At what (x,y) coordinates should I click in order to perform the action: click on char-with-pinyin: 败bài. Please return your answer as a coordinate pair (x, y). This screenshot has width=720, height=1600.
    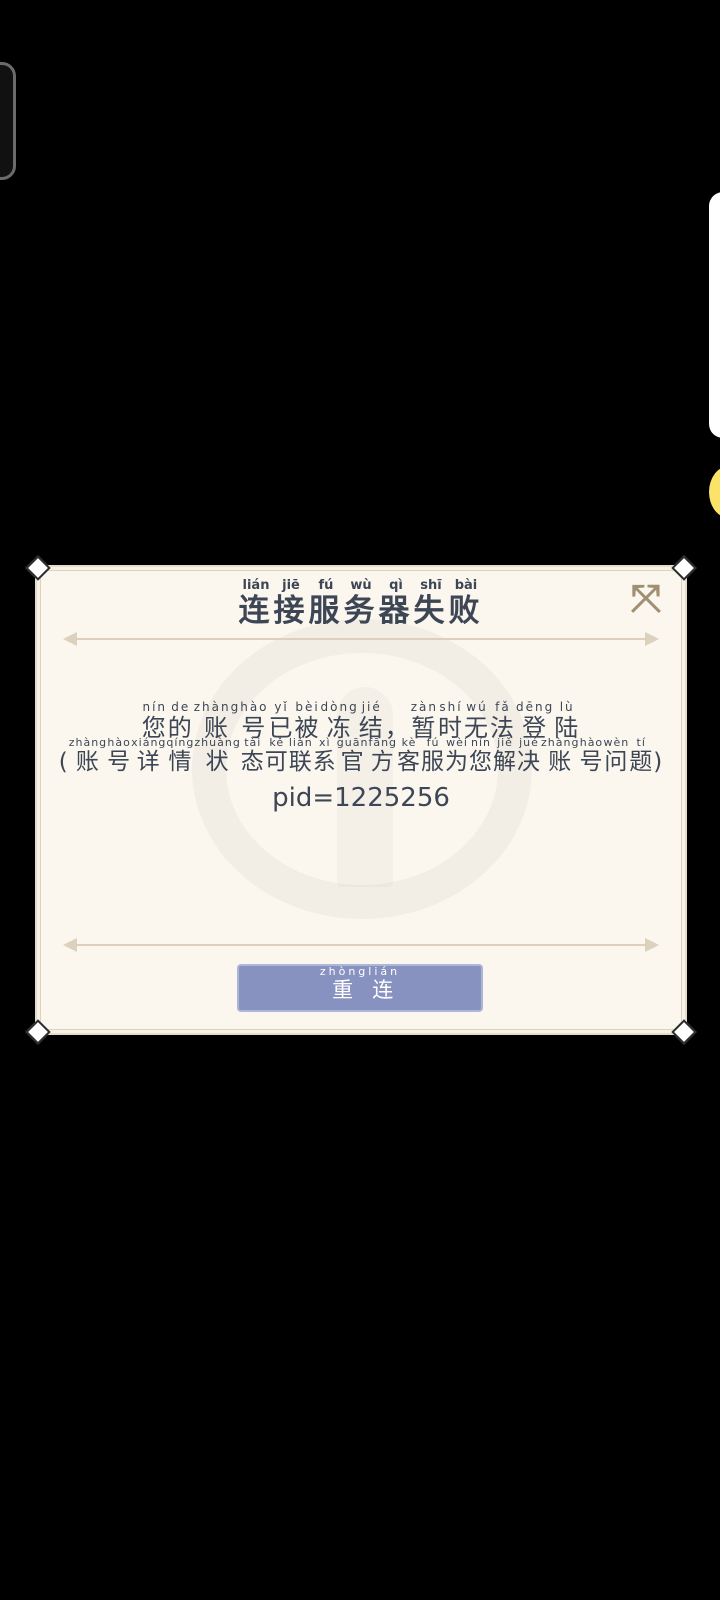
    Looking at the image, I should click on (466, 603).